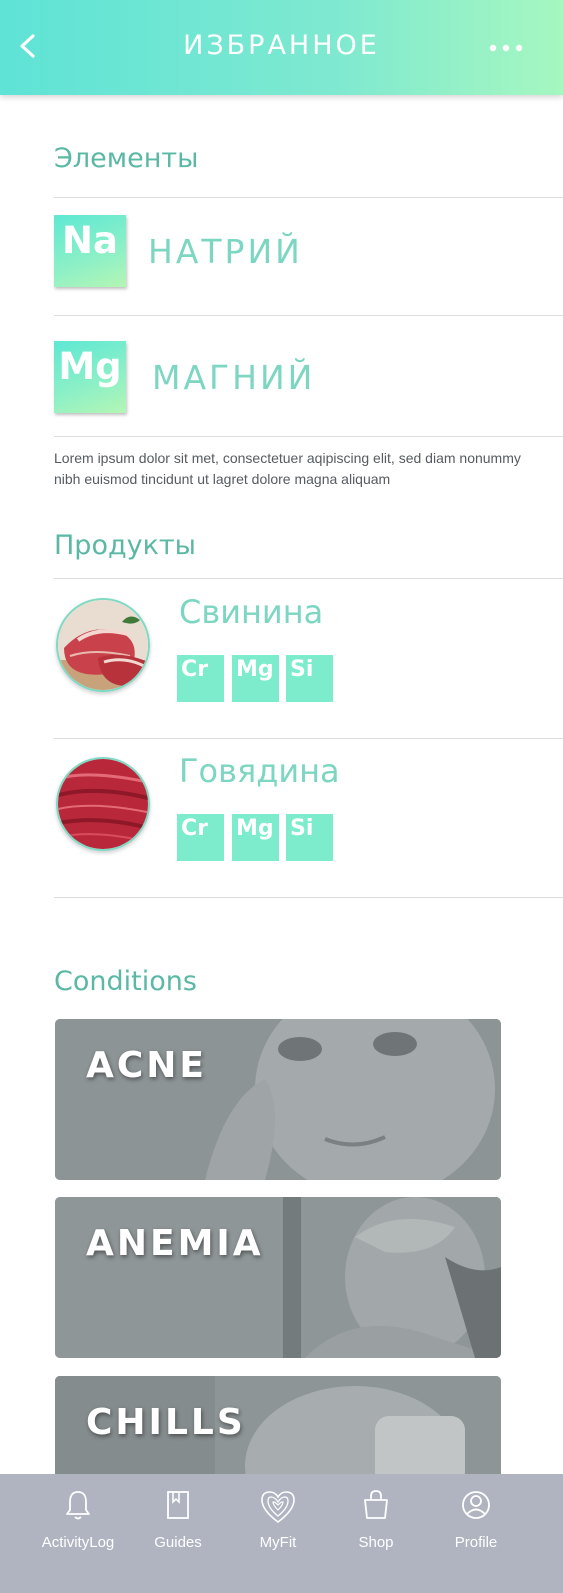  I want to click on element-row-magnesium: Mg МАГНИЙ, so click(308, 391).